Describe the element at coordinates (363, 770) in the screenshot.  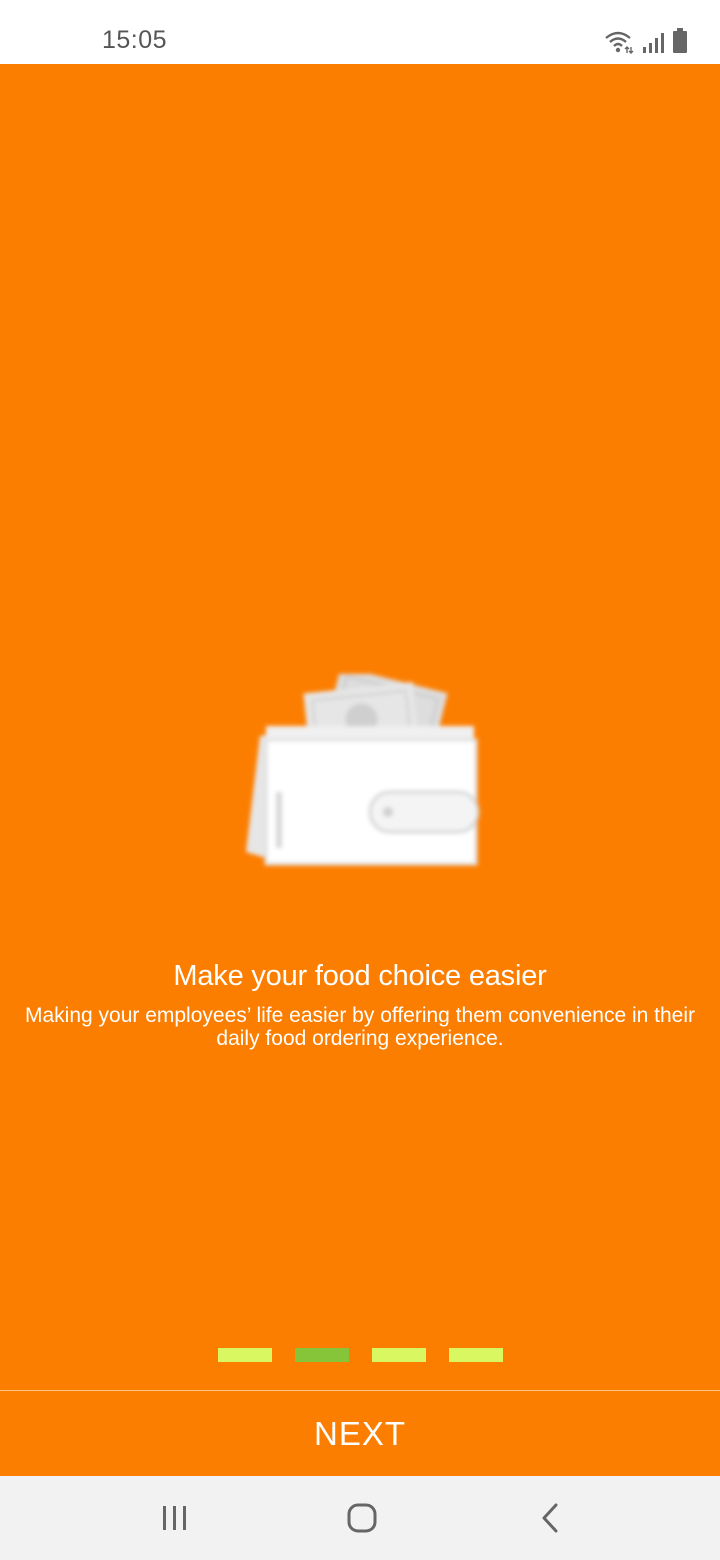
I see `wallet-icon` at that location.